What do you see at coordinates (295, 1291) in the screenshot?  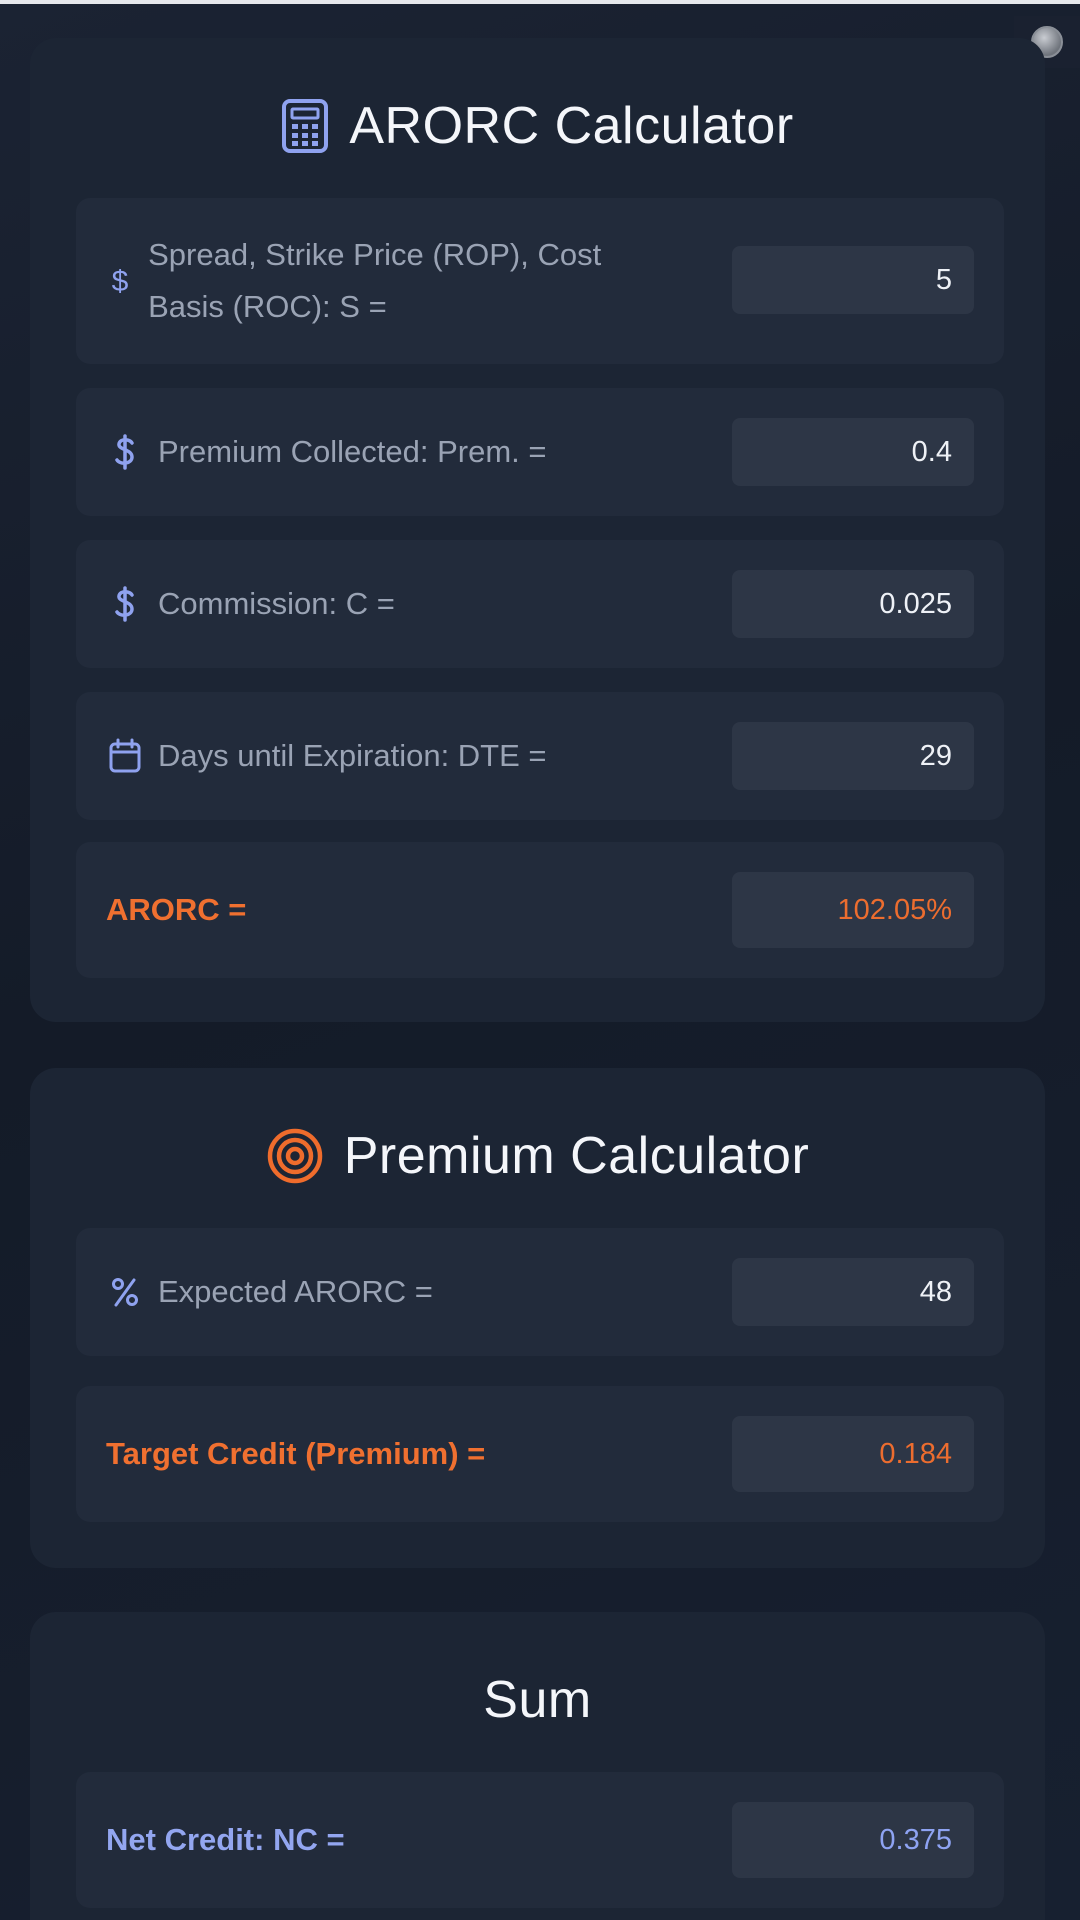 I see `expected-arorc-label: Expected ARORC =` at bounding box center [295, 1291].